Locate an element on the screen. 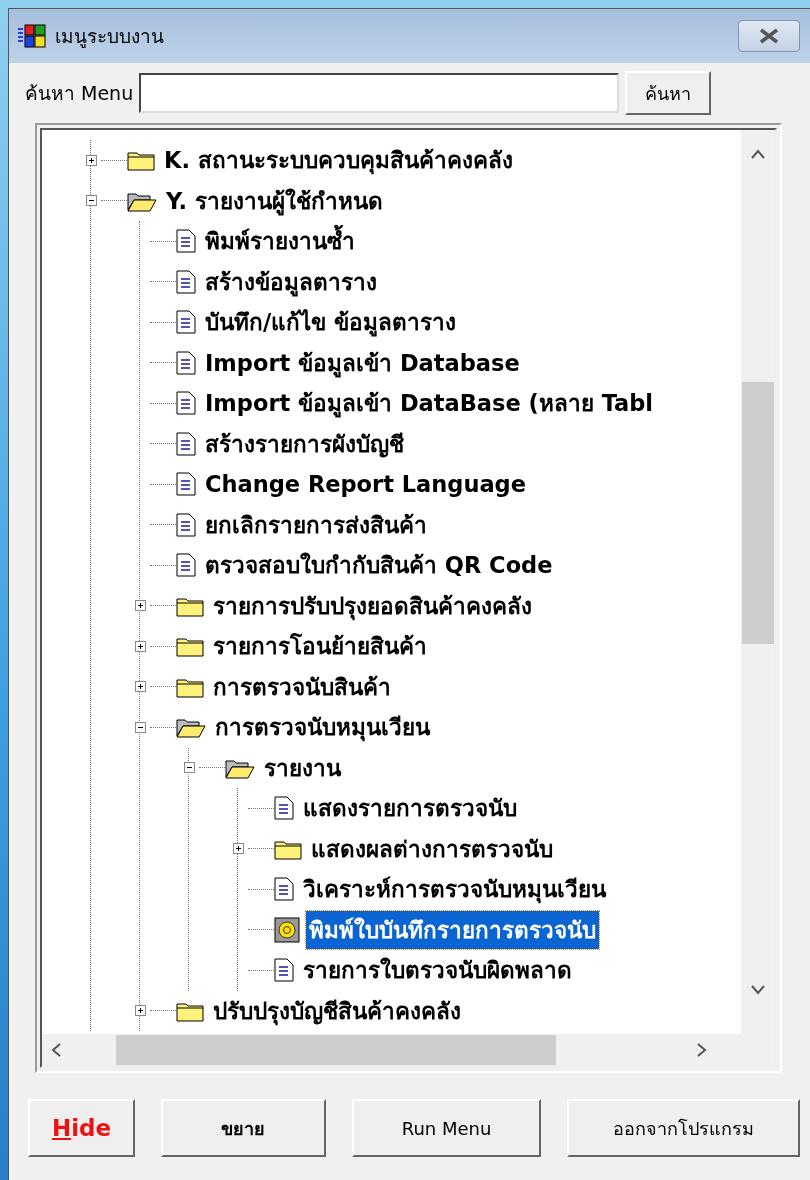  menu-button: Run Menu is located at coordinates (447, 1128).